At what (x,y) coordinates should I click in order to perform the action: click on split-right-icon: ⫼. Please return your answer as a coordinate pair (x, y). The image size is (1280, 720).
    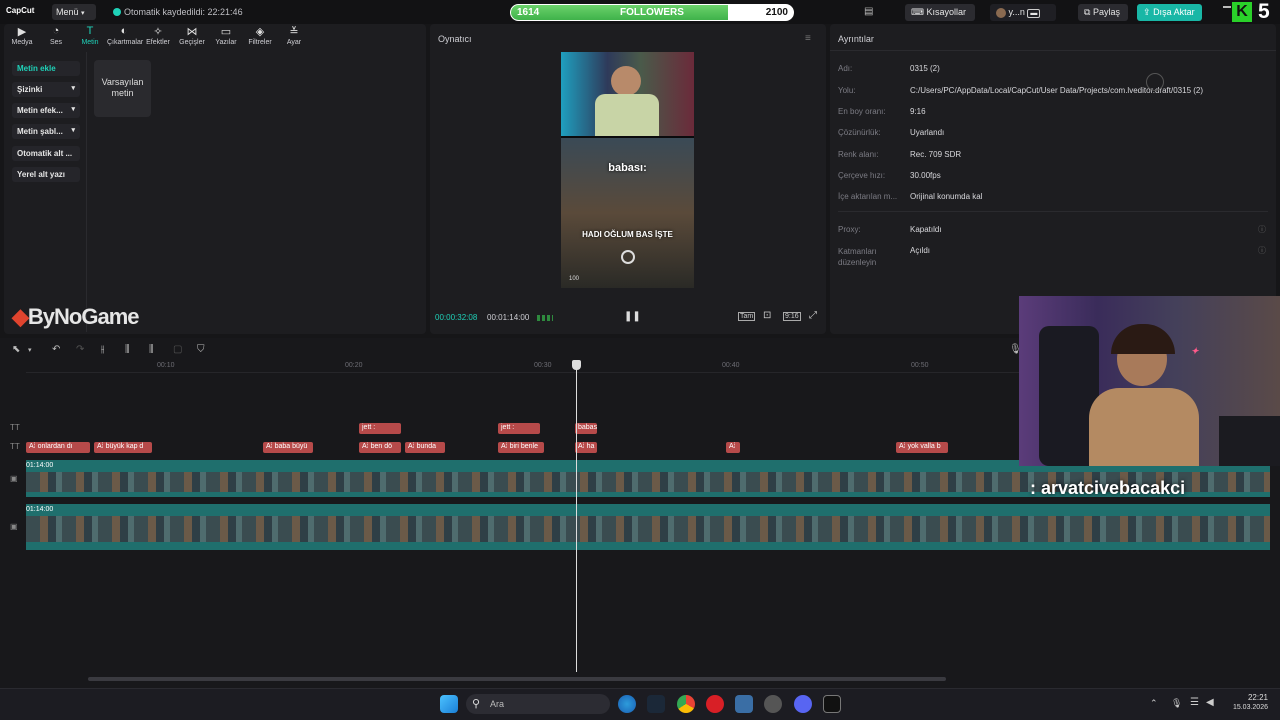
    Looking at the image, I should click on (151, 349).